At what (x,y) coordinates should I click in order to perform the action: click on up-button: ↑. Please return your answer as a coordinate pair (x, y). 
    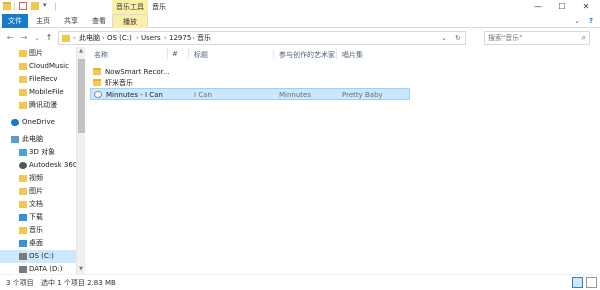
    Looking at the image, I should click on (49, 38).